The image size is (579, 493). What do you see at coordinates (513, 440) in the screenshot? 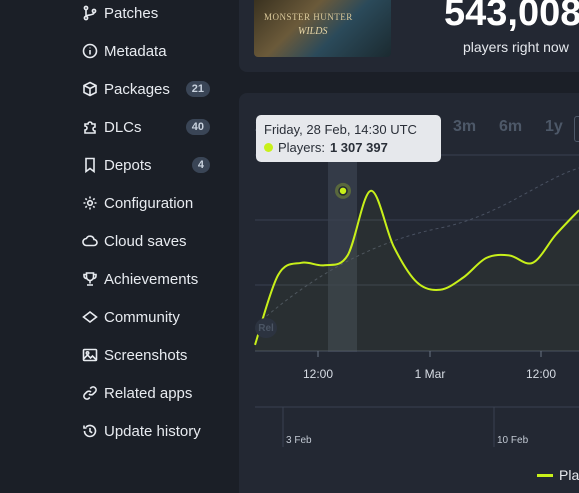
I see `navigator-label: 10 Feb` at bounding box center [513, 440].